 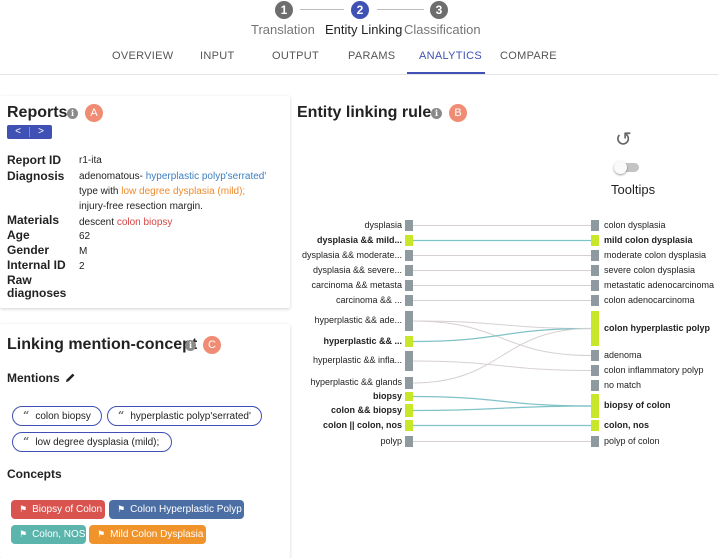 What do you see at coordinates (143, 56) in the screenshot?
I see `tab-overview: OVERVIEW` at bounding box center [143, 56].